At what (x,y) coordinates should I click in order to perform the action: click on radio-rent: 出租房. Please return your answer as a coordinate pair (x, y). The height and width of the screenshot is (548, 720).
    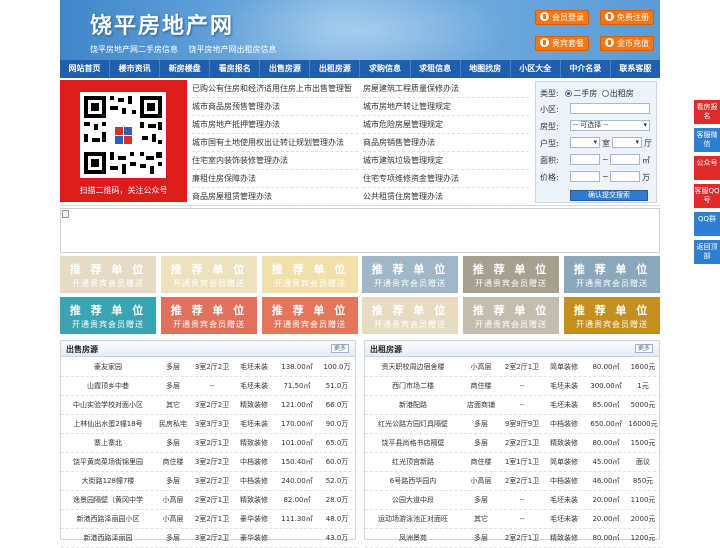
    Looking at the image, I should click on (617, 93).